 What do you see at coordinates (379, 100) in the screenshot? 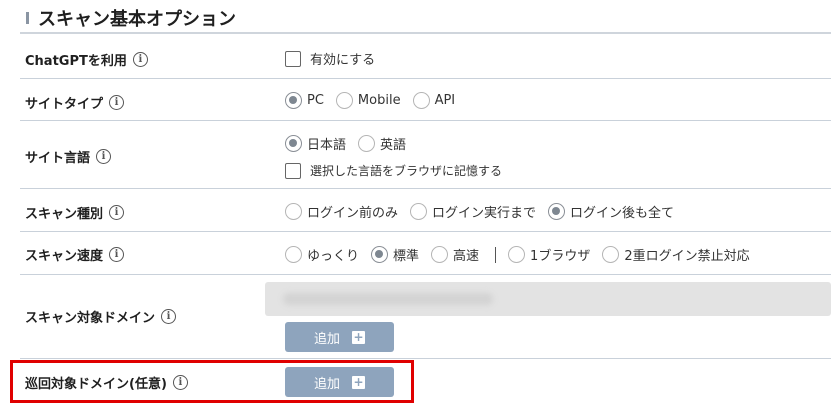
I see `option-label: Mobile` at bounding box center [379, 100].